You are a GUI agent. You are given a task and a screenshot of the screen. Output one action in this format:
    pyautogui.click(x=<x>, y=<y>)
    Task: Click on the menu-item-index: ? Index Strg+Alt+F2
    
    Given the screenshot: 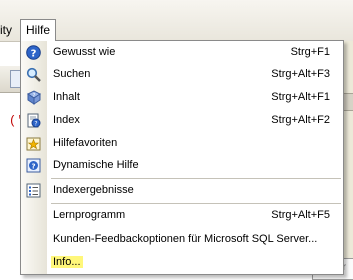 What is the action you would take?
    pyautogui.click(x=182, y=120)
    